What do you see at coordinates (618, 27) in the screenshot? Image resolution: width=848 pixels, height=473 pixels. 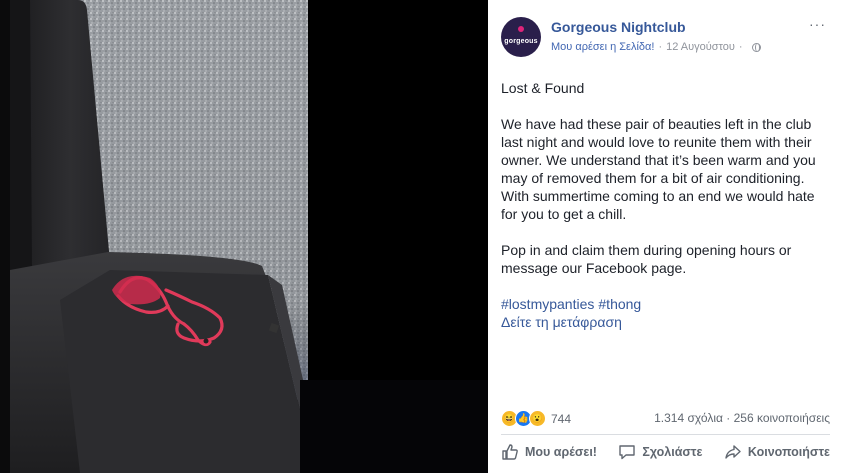 I see `page-name-link: Gorgeous Nightclub` at bounding box center [618, 27].